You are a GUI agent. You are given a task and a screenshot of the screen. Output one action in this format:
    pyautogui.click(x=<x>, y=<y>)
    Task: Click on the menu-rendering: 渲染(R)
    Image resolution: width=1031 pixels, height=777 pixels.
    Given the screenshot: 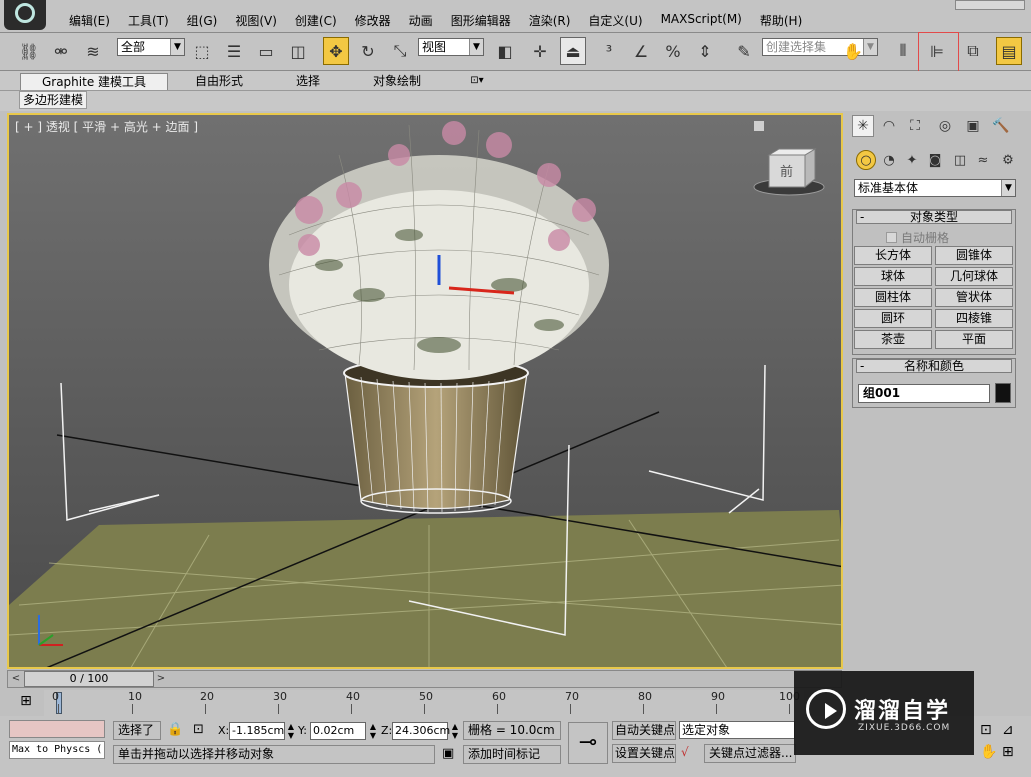 What is the action you would take?
    pyautogui.click(x=550, y=20)
    